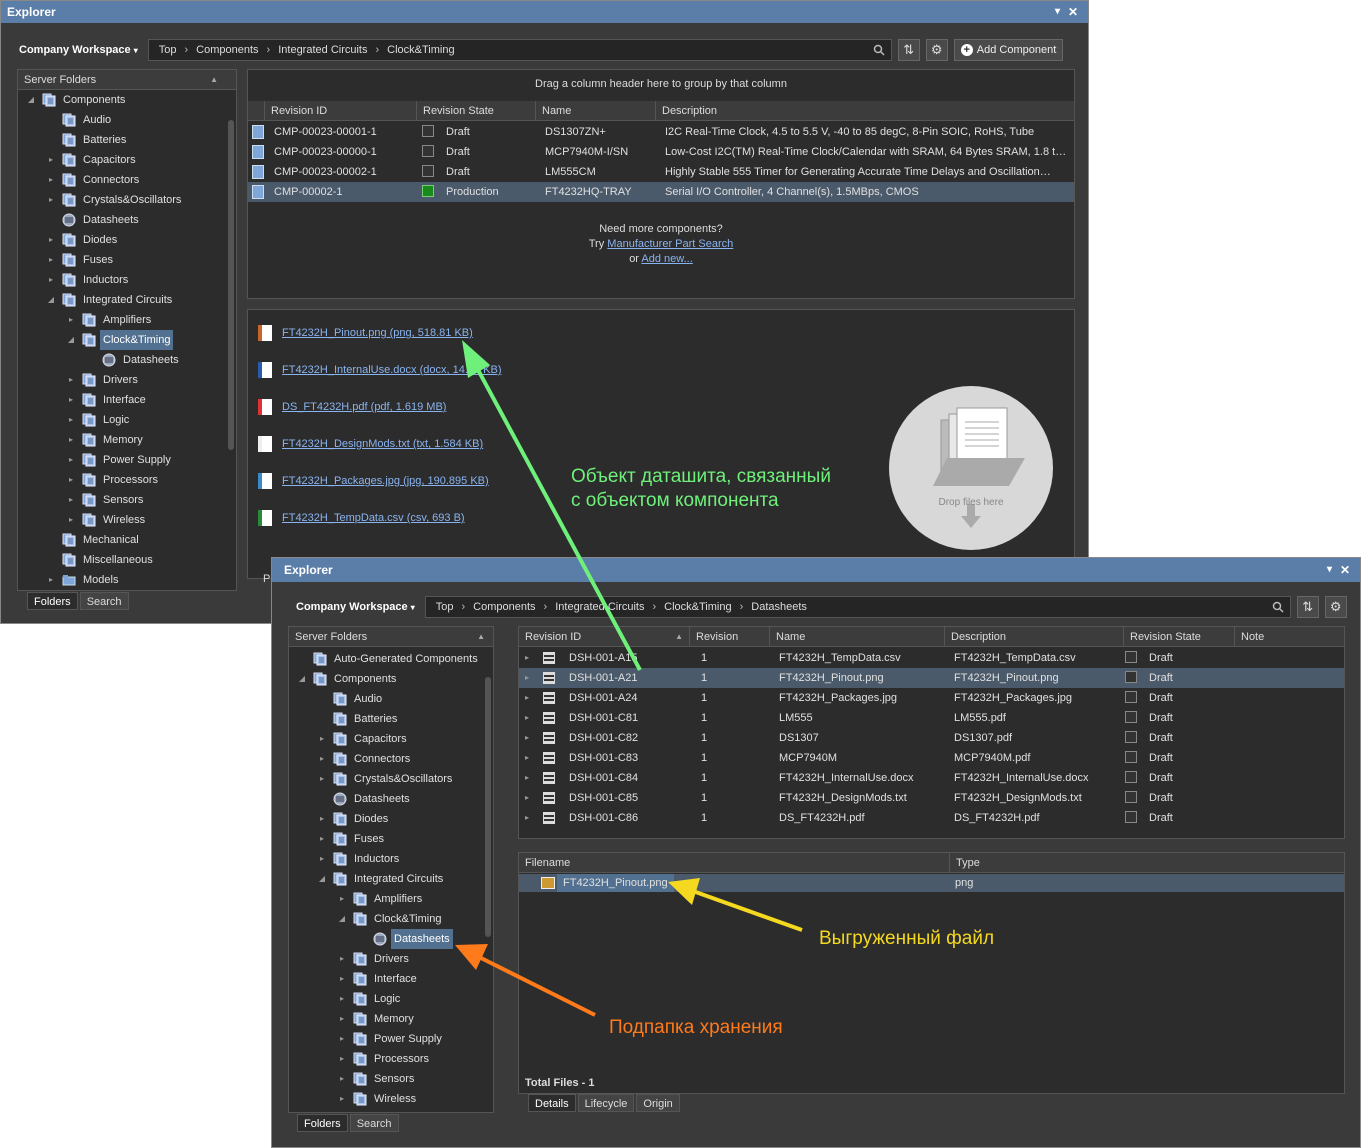  I want to click on column-note: Note, so click(1289, 637).